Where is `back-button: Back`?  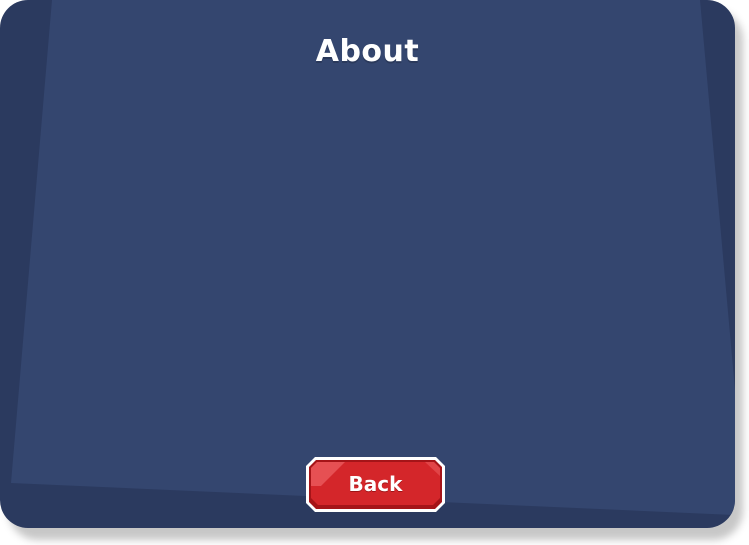
back-button: Back is located at coordinates (375, 484).